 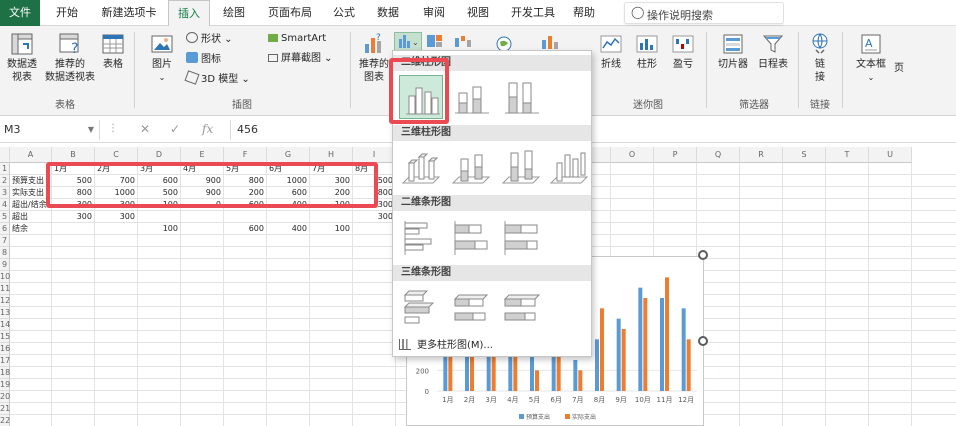 I want to click on row-header-6: 6, so click(x=5, y=229).